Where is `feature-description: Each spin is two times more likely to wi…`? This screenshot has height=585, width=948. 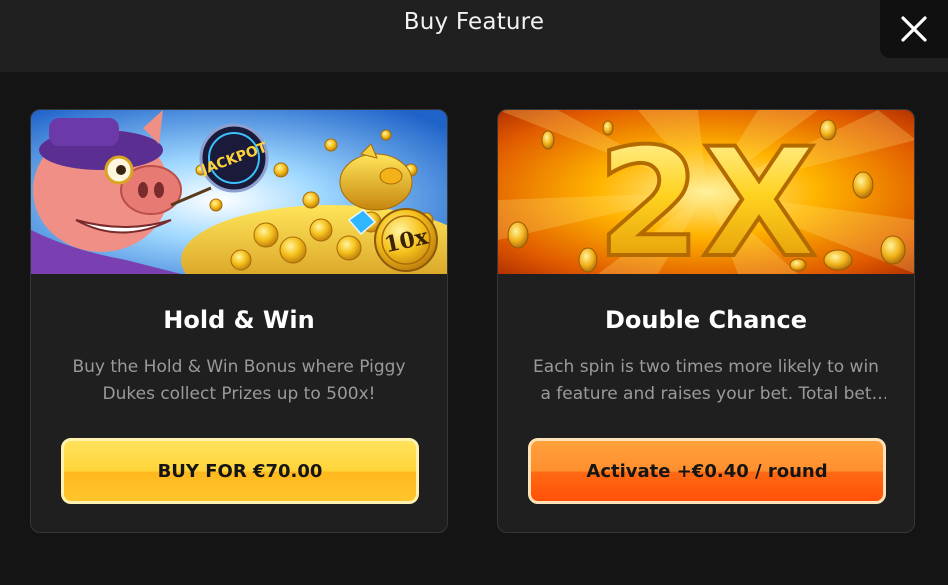 feature-description: Each spin is two times more likely to wi… is located at coordinates (706, 380).